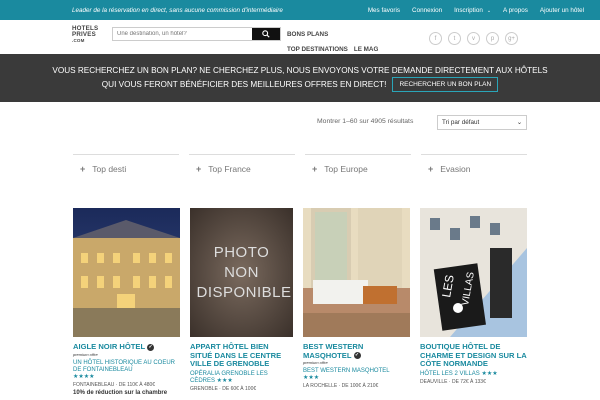 Image resolution: width=600 pixels, height=400 pixels. Describe the element at coordinates (311, 378) in the screenshot. I see `star-rating: ★★★` at that location.